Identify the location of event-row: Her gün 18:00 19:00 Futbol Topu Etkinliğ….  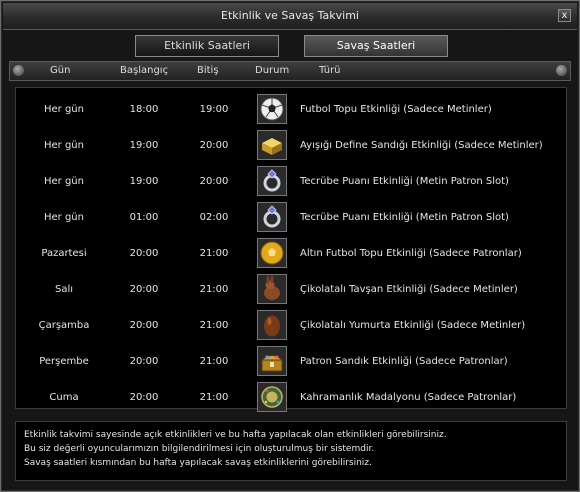
(291, 109).